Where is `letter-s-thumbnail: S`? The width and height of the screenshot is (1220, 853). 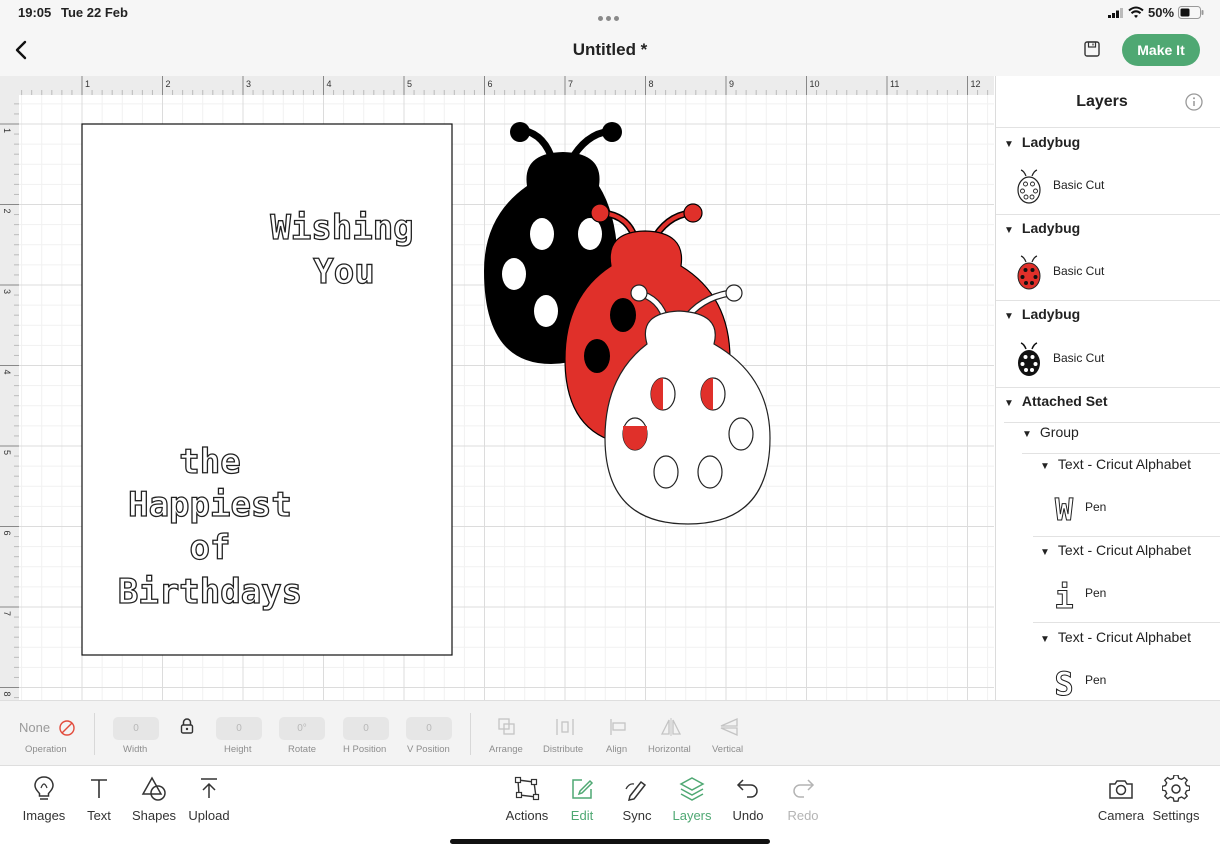 letter-s-thumbnail: S is located at coordinates (1064, 683).